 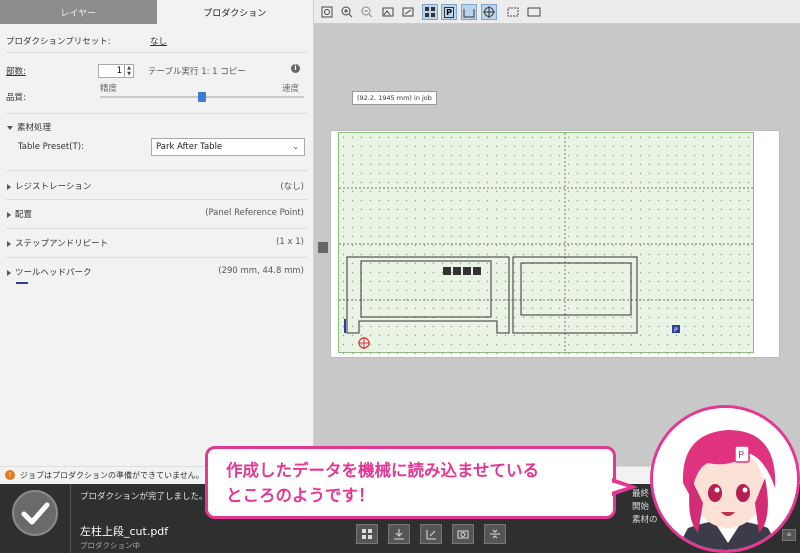 I want to click on side-panel-toggle, so click(x=323, y=247).